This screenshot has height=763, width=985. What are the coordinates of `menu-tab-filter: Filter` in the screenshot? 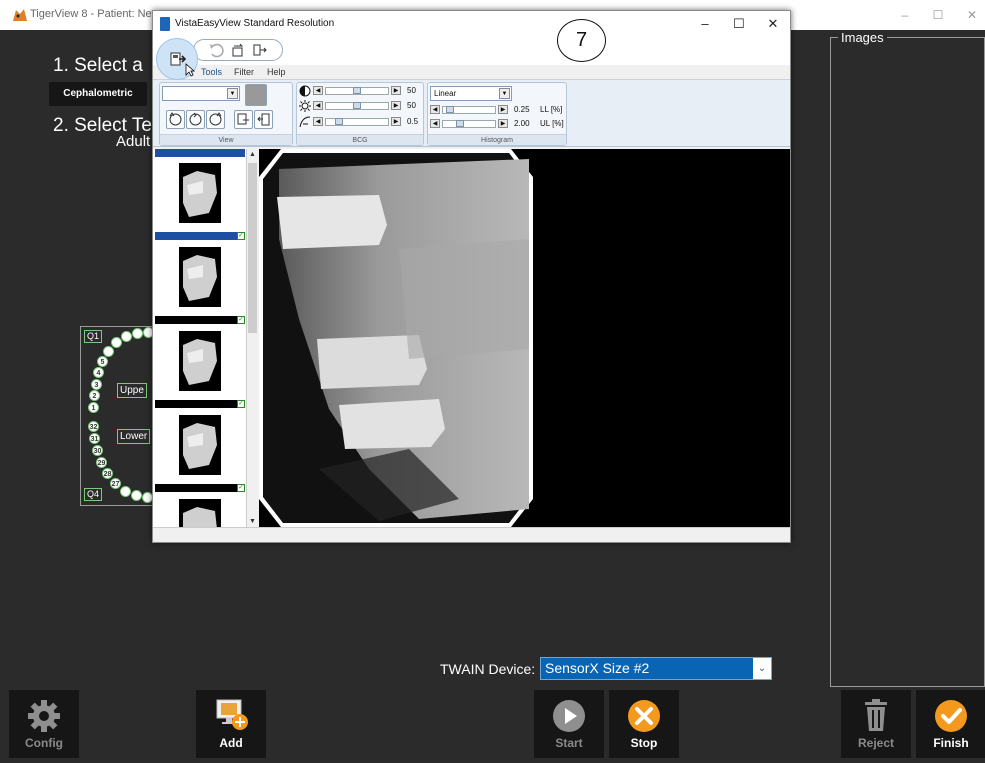 It's located at (244, 72).